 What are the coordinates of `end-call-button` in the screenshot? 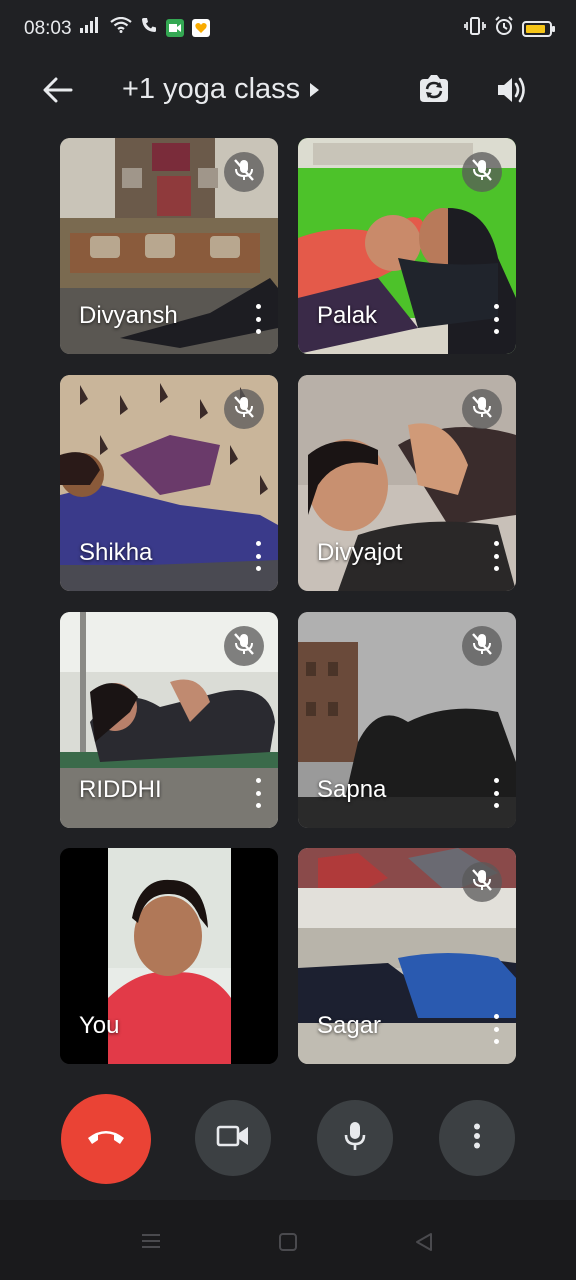 It's located at (106, 1139).